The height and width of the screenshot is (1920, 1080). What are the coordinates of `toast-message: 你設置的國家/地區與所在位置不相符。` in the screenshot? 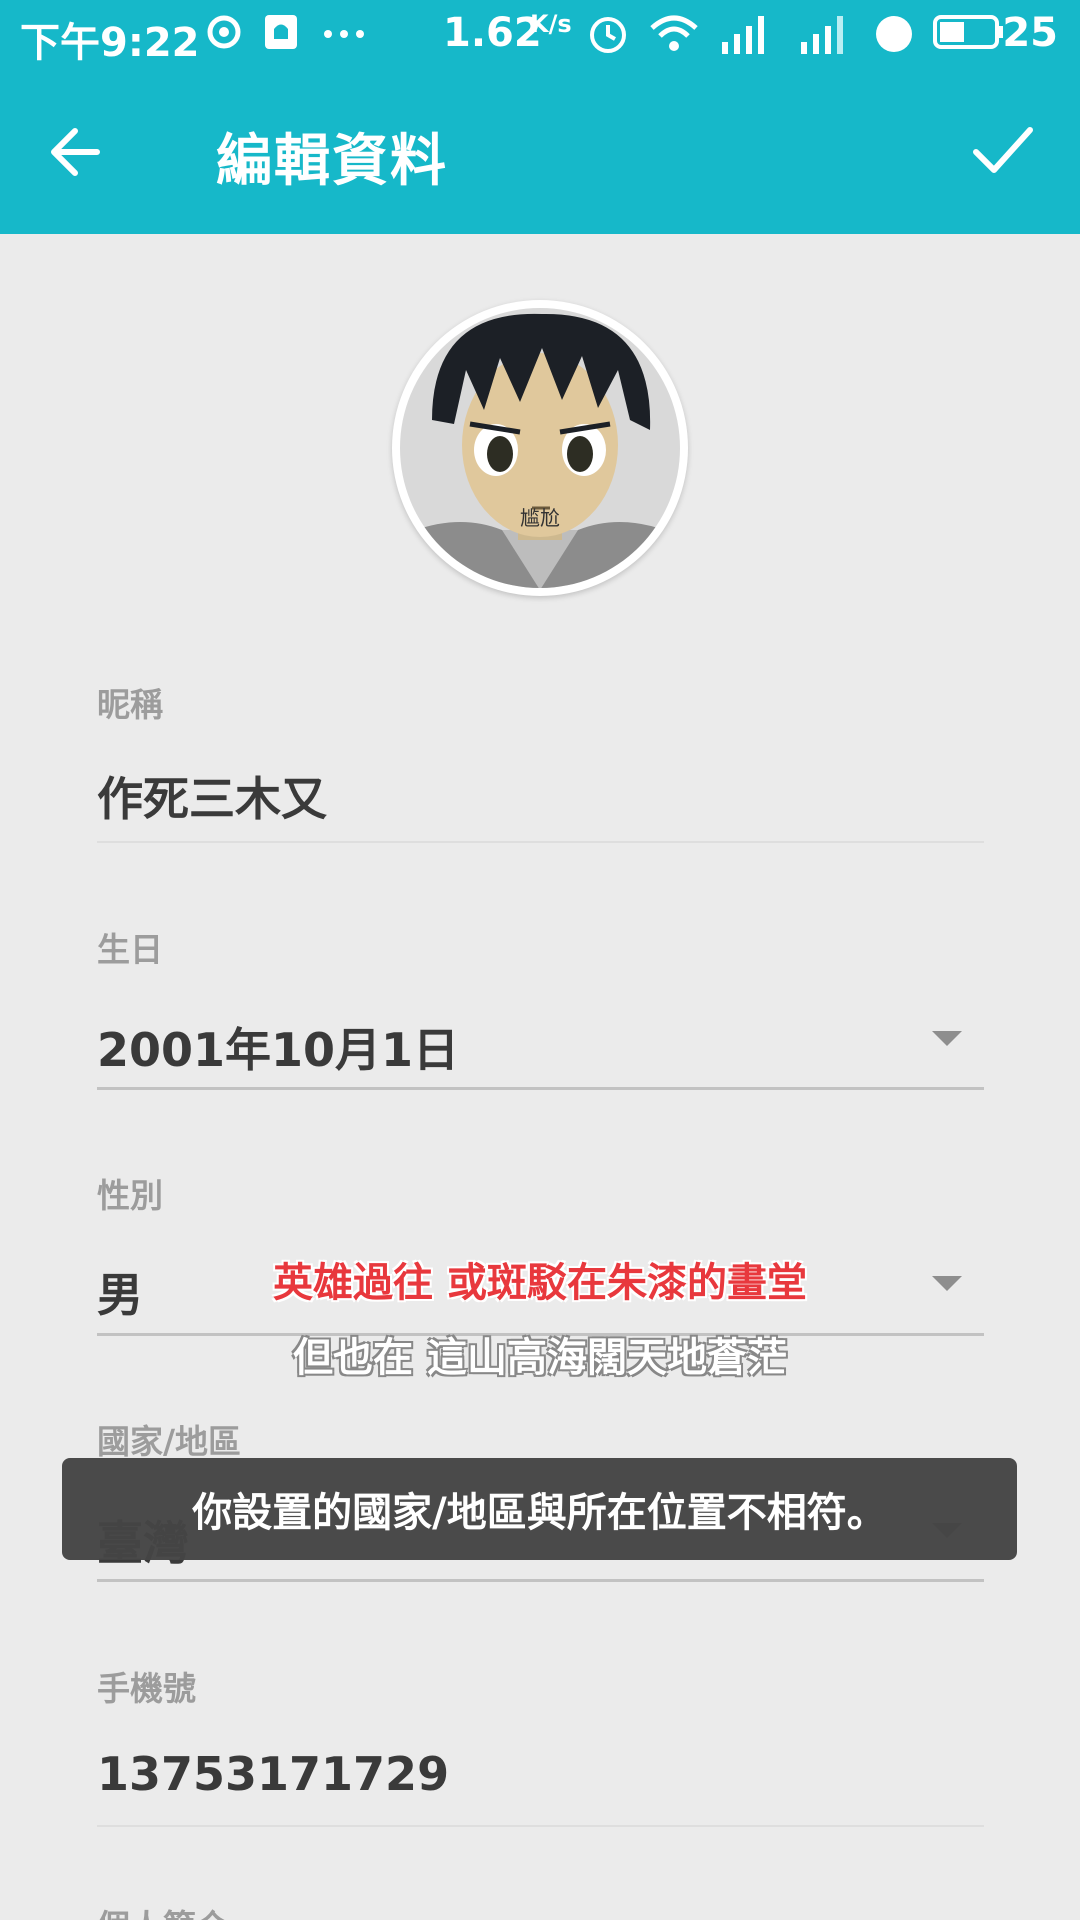 It's located at (539, 1509).